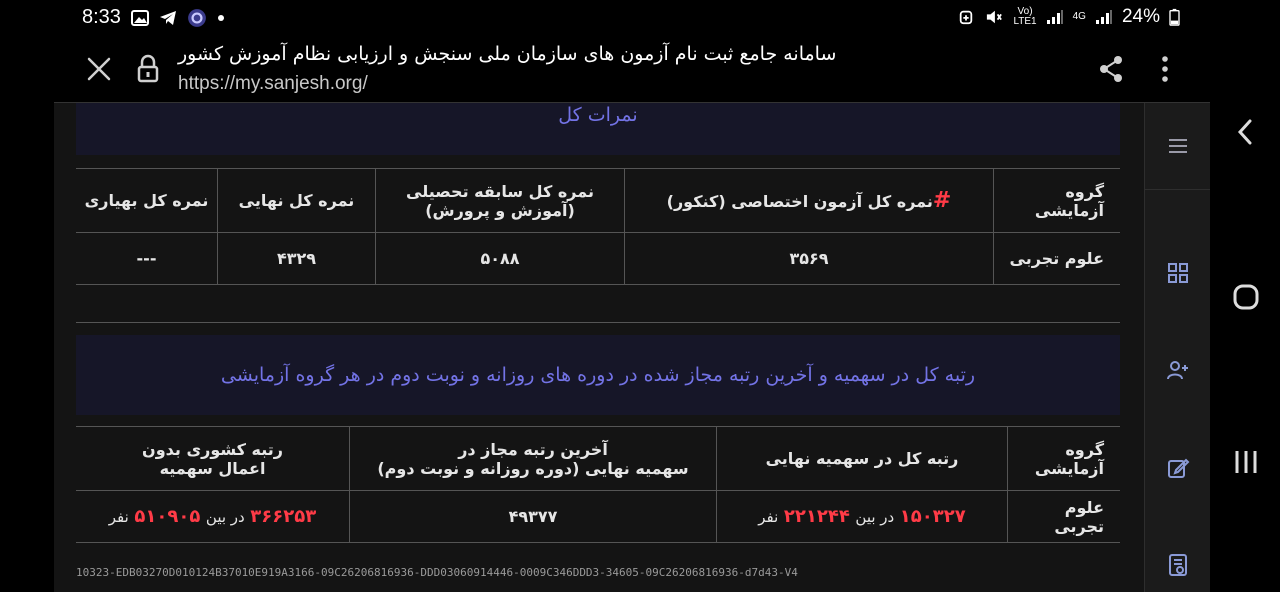 The image size is (1280, 592). Describe the element at coordinates (273, 84) in the screenshot. I see `page-url: https://my.sanjesh.org/` at that location.